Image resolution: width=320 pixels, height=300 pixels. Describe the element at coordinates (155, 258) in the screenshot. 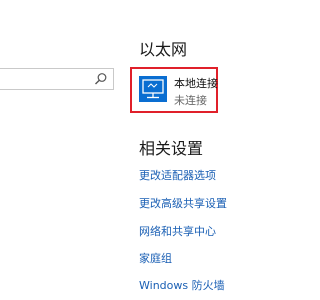

I see `homegroup-link: 家庭组` at that location.